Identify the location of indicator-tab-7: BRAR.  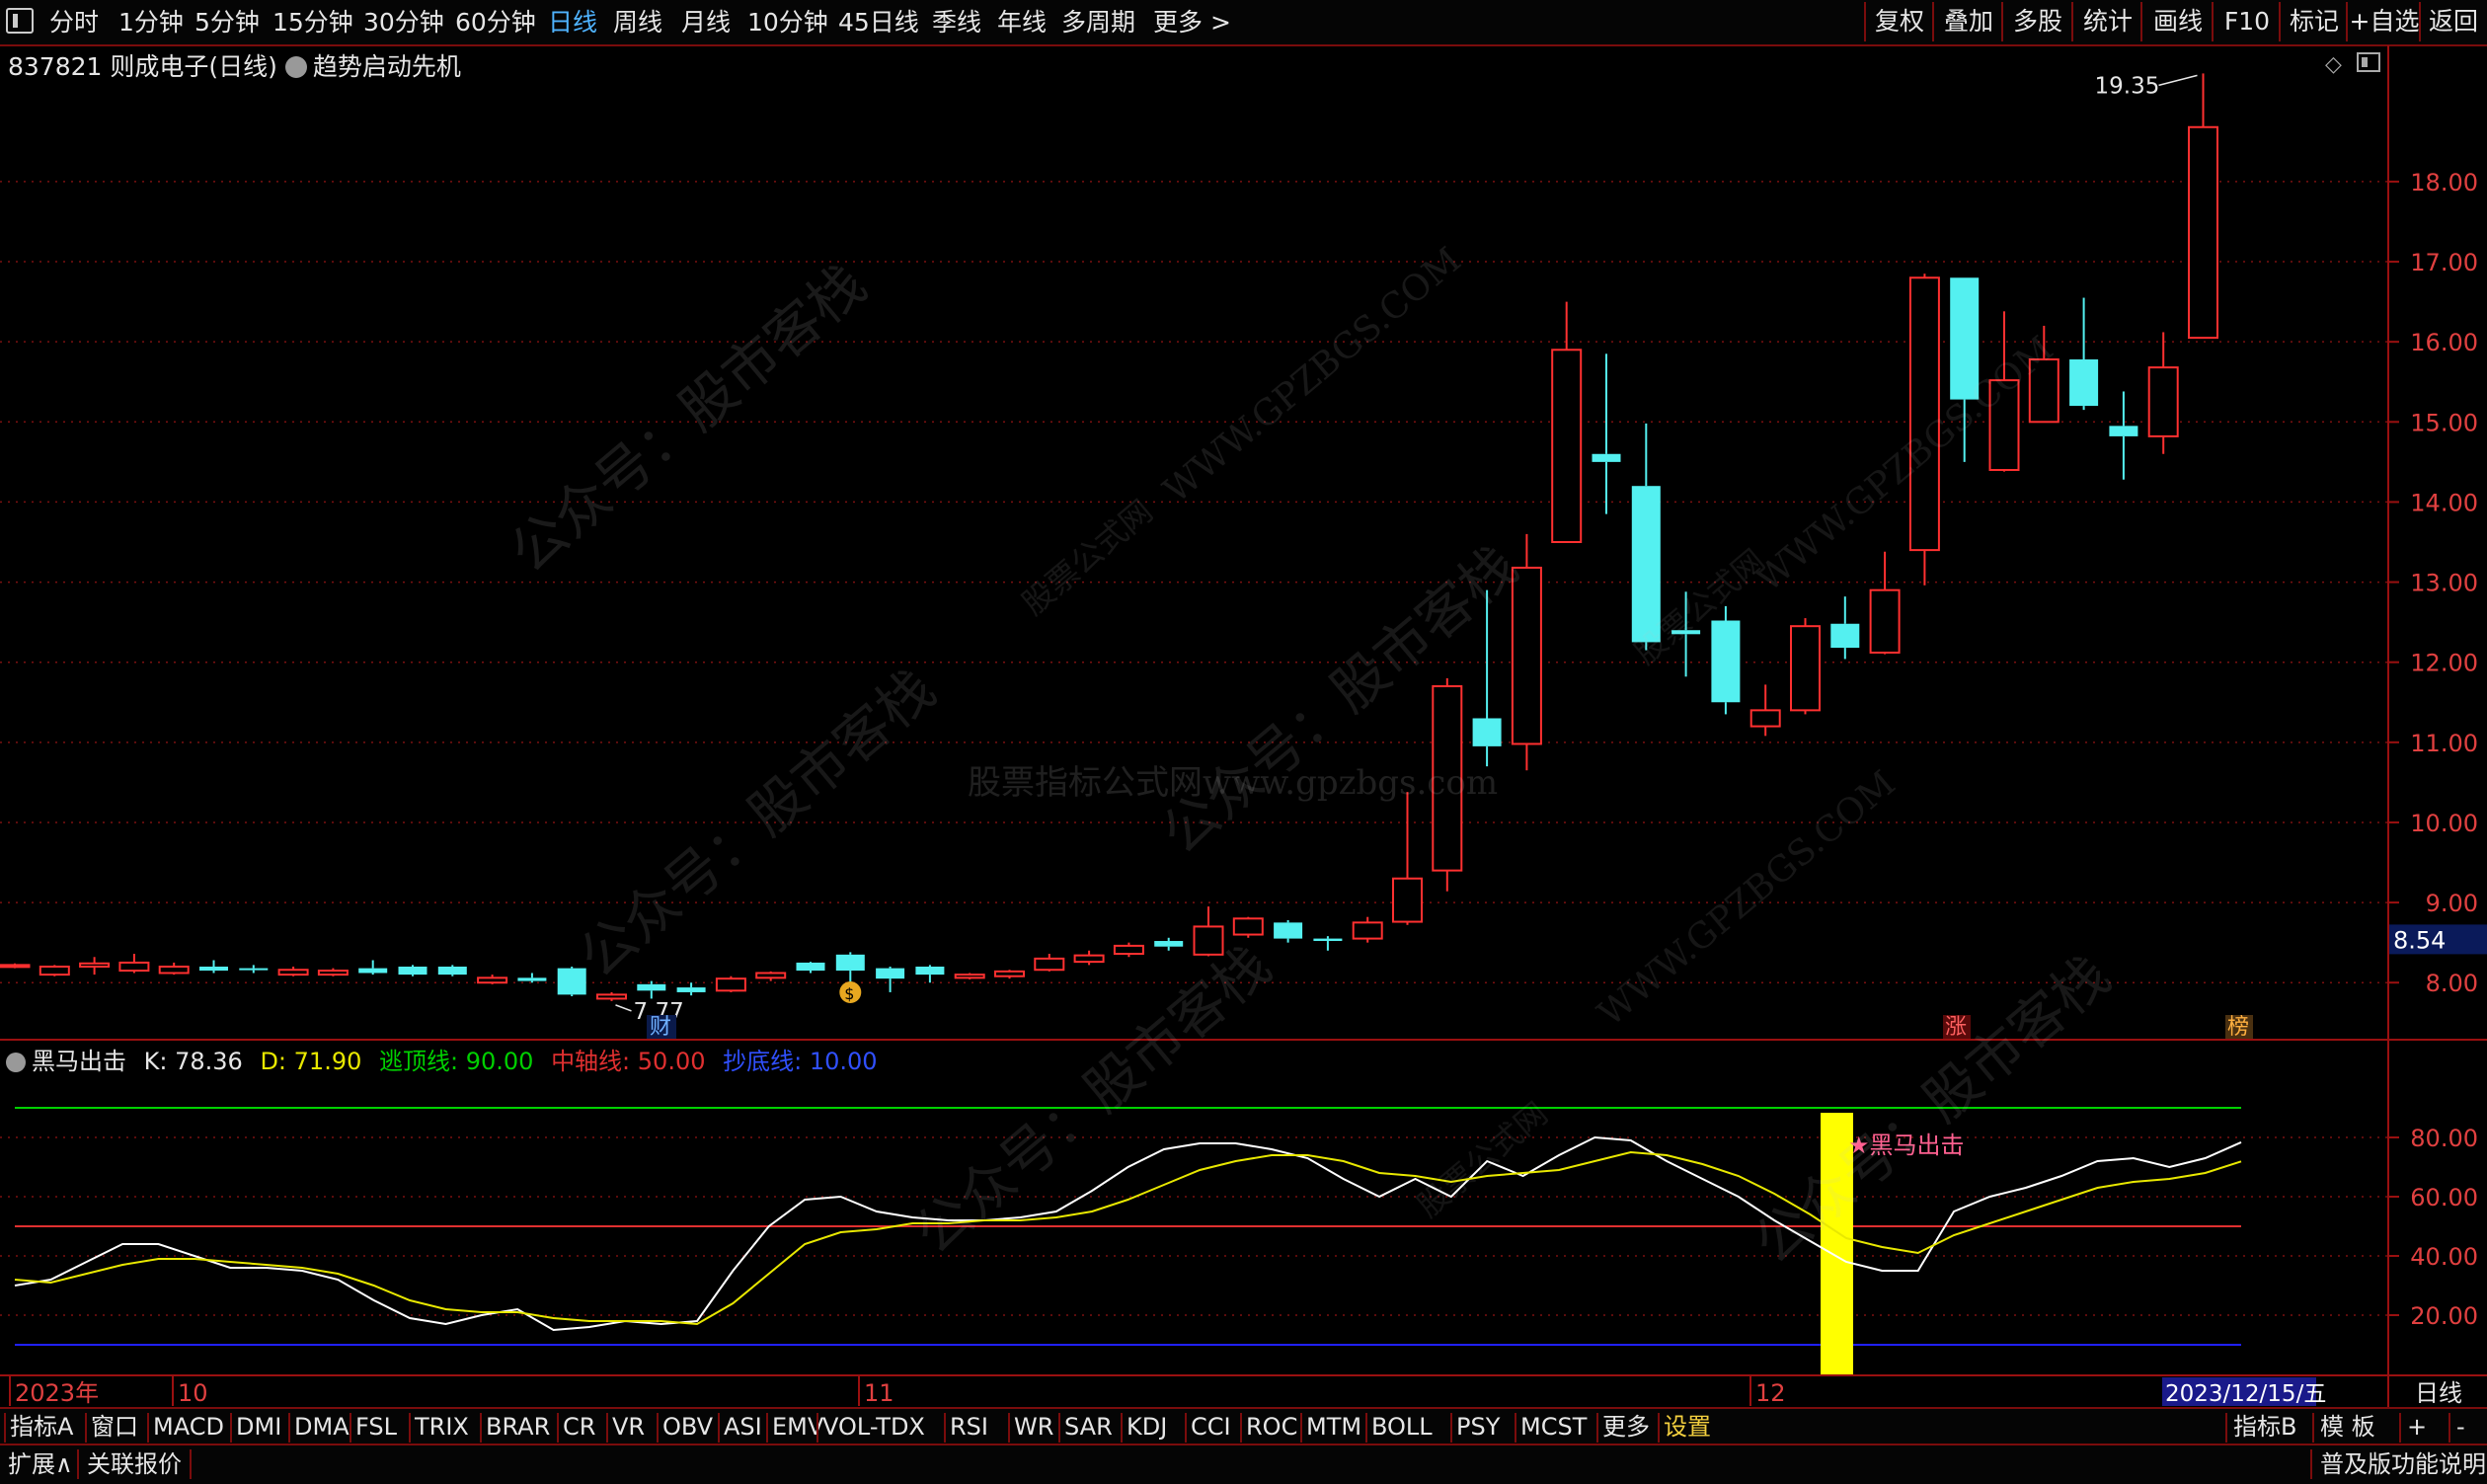
(518, 1427).